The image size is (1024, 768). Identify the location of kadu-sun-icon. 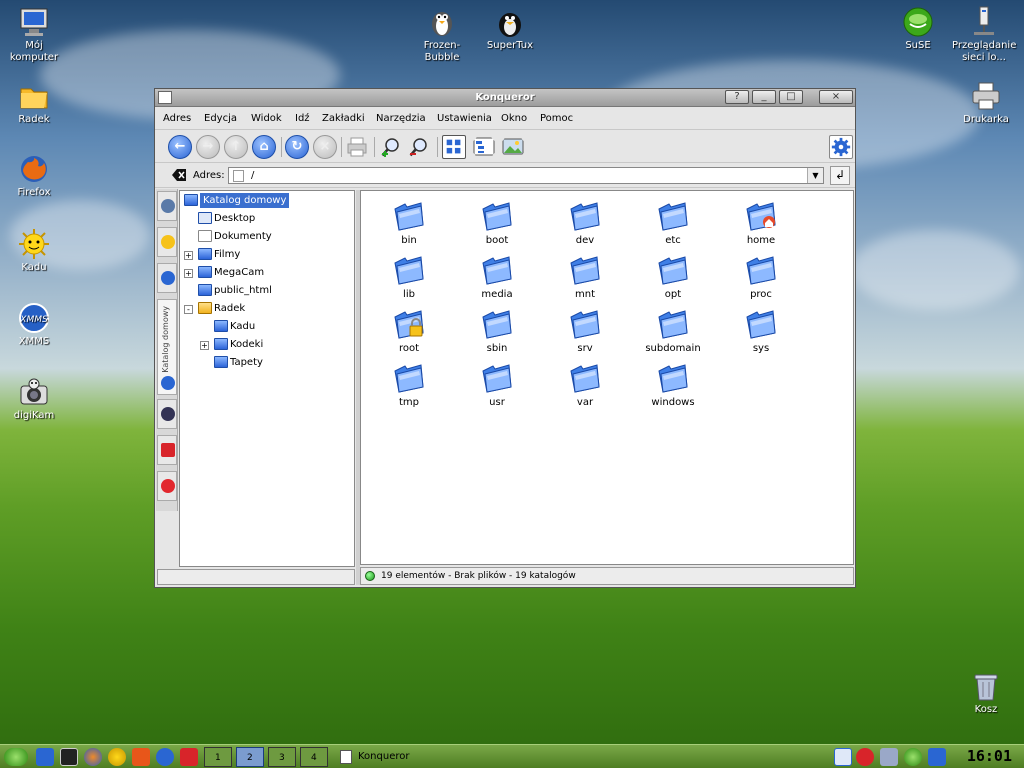
(117, 757).